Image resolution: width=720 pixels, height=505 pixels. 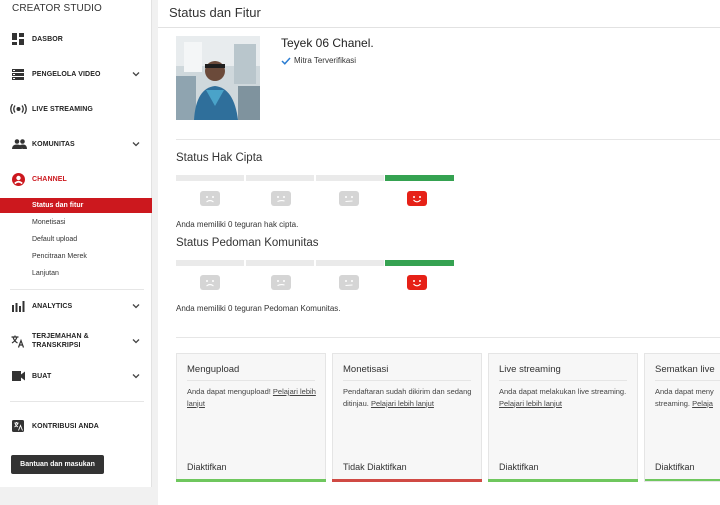 What do you see at coordinates (215, 12) in the screenshot?
I see `page-title: Status dan Fitur` at bounding box center [215, 12].